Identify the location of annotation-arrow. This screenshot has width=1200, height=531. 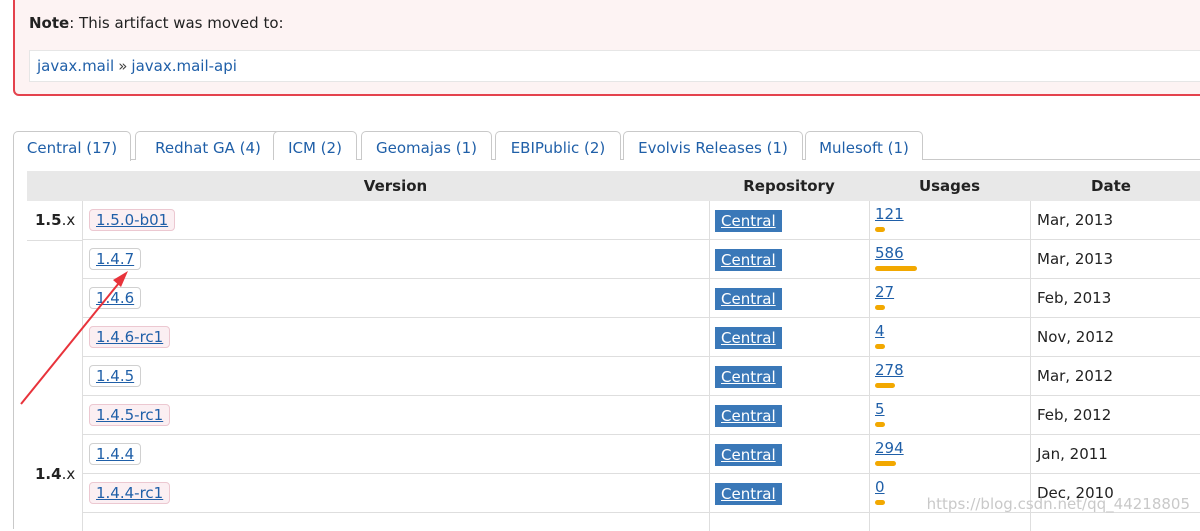
(74, 338).